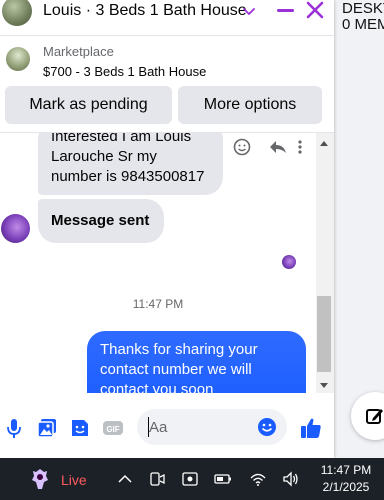 This screenshot has width=384, height=500. Describe the element at coordinates (267, 427) in the screenshot. I see `emoji-icon` at that location.